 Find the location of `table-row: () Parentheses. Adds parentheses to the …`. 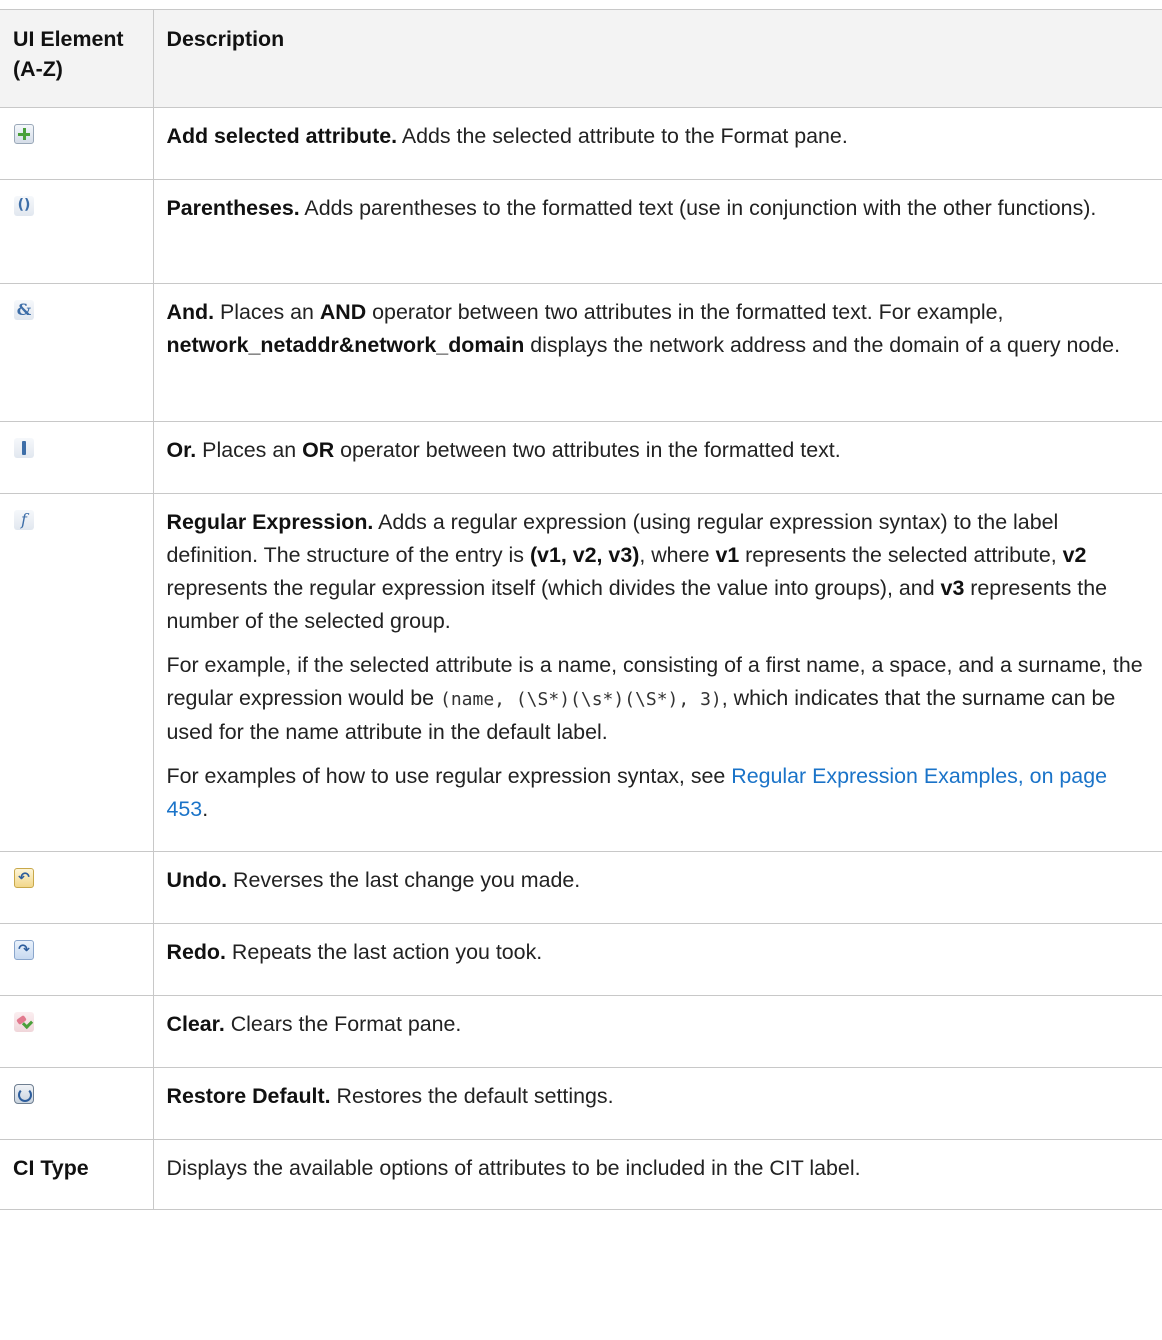

table-row: () Parentheses. Adds parentheses to the … is located at coordinates (581, 231).